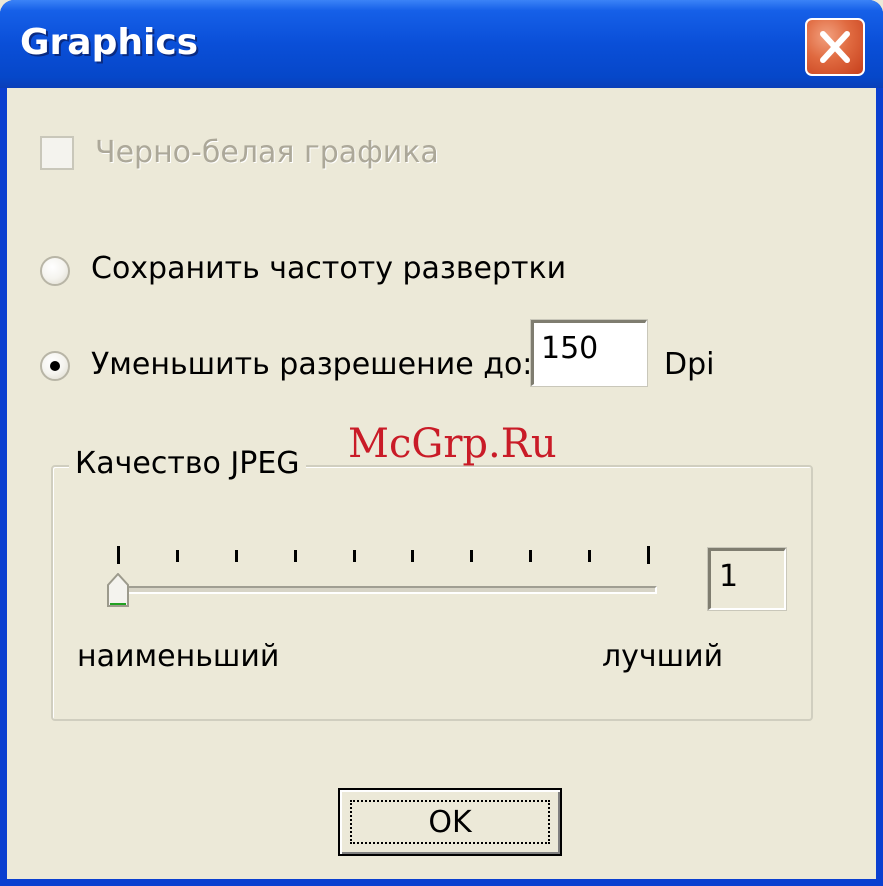 This screenshot has width=883, height=886. What do you see at coordinates (663, 656) in the screenshot?
I see `max-quality-label: лучший` at bounding box center [663, 656].